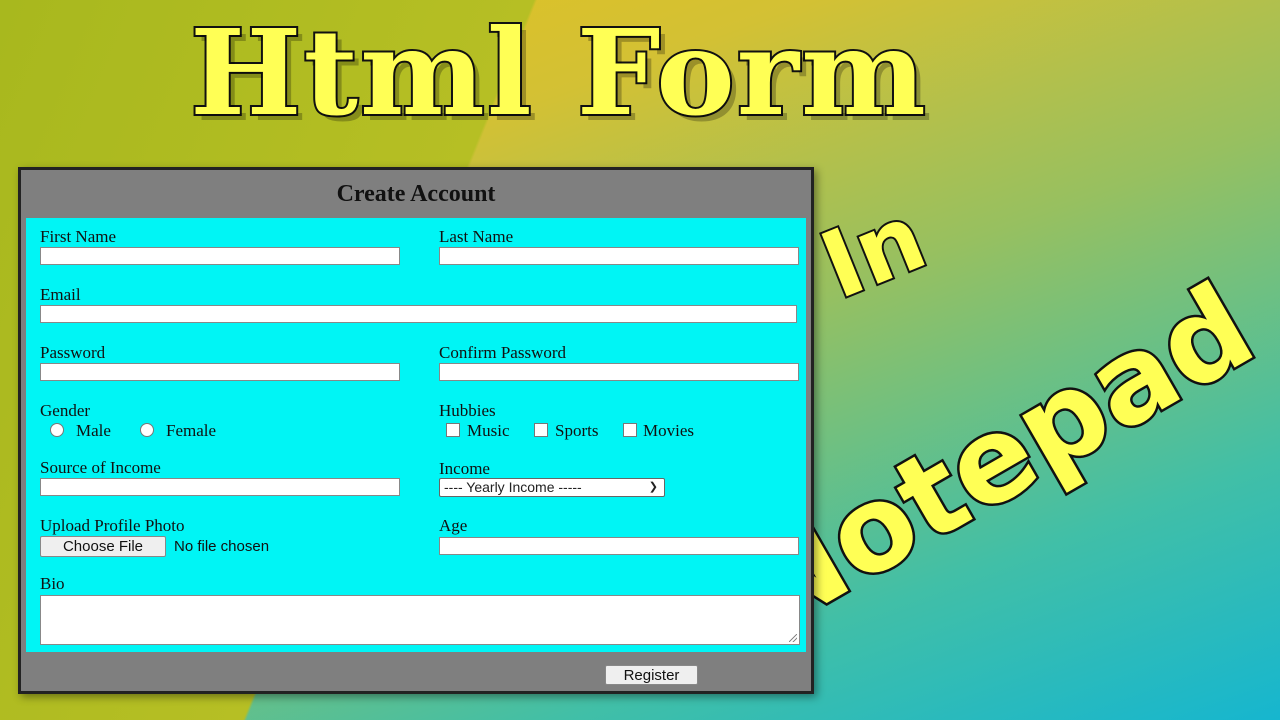 This screenshot has width=1280, height=720. Describe the element at coordinates (222, 546) in the screenshot. I see `file-status-text: No file chosen` at that location.